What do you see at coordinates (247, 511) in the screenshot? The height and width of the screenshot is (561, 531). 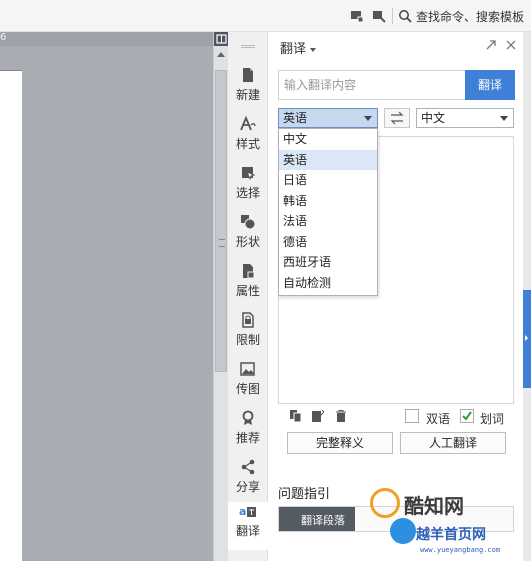 I see `translate-icon: a` at bounding box center [247, 511].